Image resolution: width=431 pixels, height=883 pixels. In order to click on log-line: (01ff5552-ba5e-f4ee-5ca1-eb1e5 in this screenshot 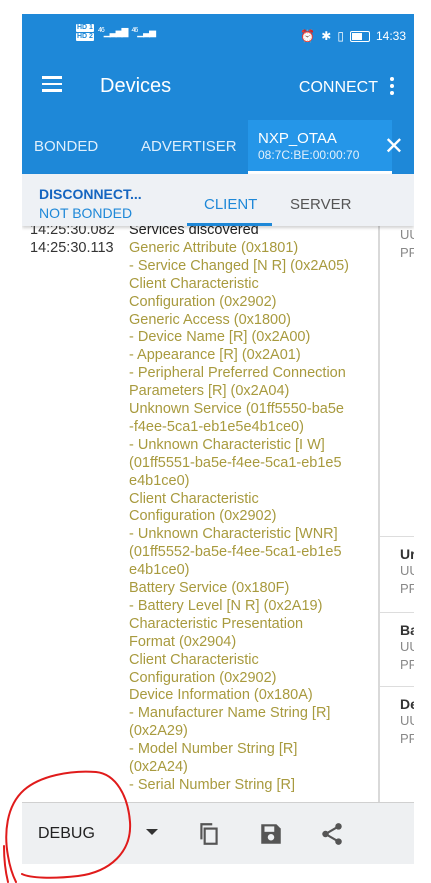, I will do `click(235, 552)`.